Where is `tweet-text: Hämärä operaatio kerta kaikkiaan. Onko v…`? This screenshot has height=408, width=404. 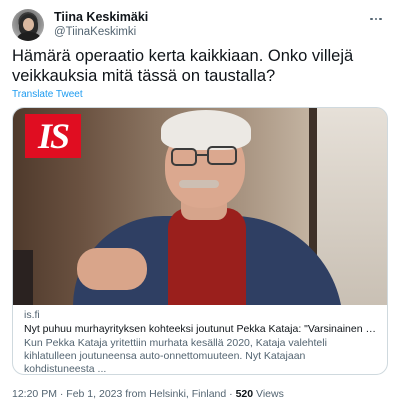
tweet-text: Hämärä operaatio kerta kaikkiaan. Onko v… is located at coordinates (183, 66).